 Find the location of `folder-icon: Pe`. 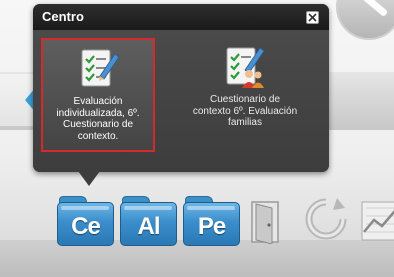

folder-icon: Pe is located at coordinates (211, 224).